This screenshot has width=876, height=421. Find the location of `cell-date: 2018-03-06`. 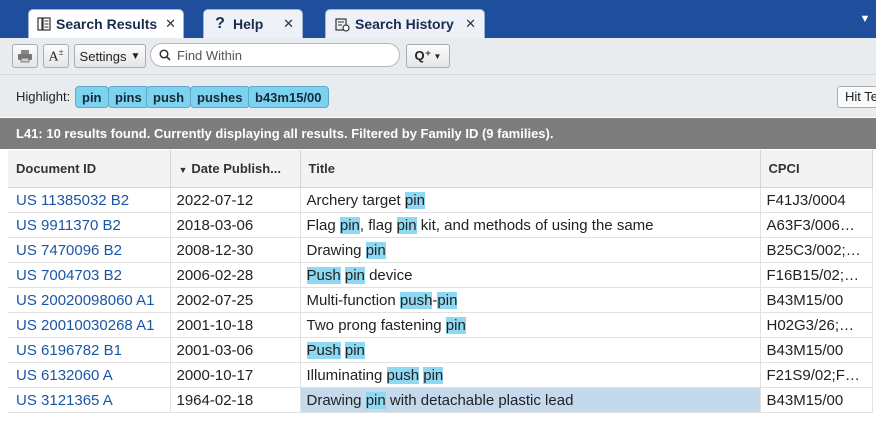

cell-date: 2018-03-06 is located at coordinates (235, 225).